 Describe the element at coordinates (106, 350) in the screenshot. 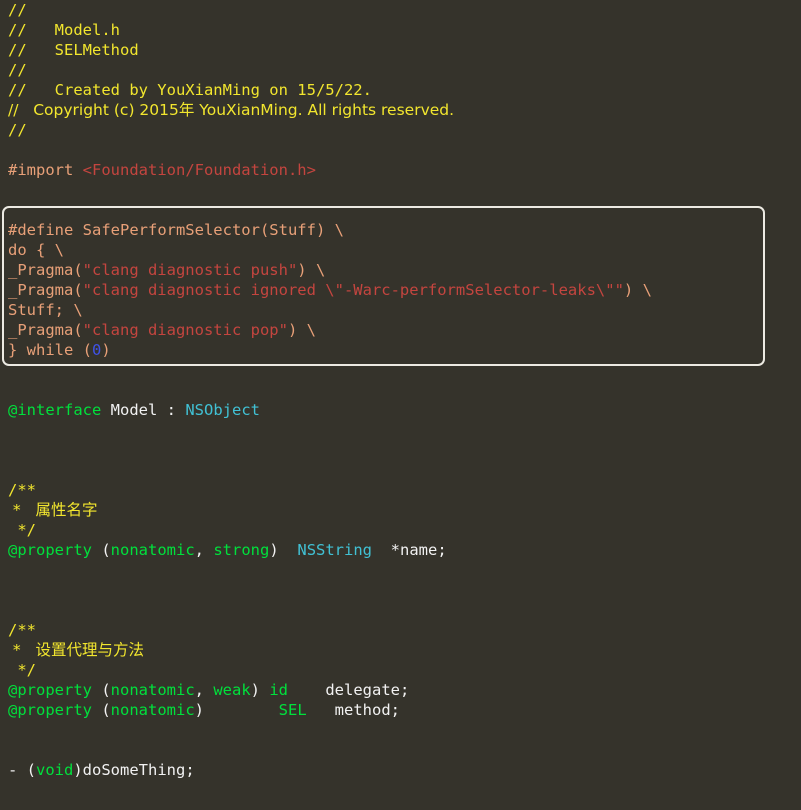

I see `define-body-text: )` at that location.